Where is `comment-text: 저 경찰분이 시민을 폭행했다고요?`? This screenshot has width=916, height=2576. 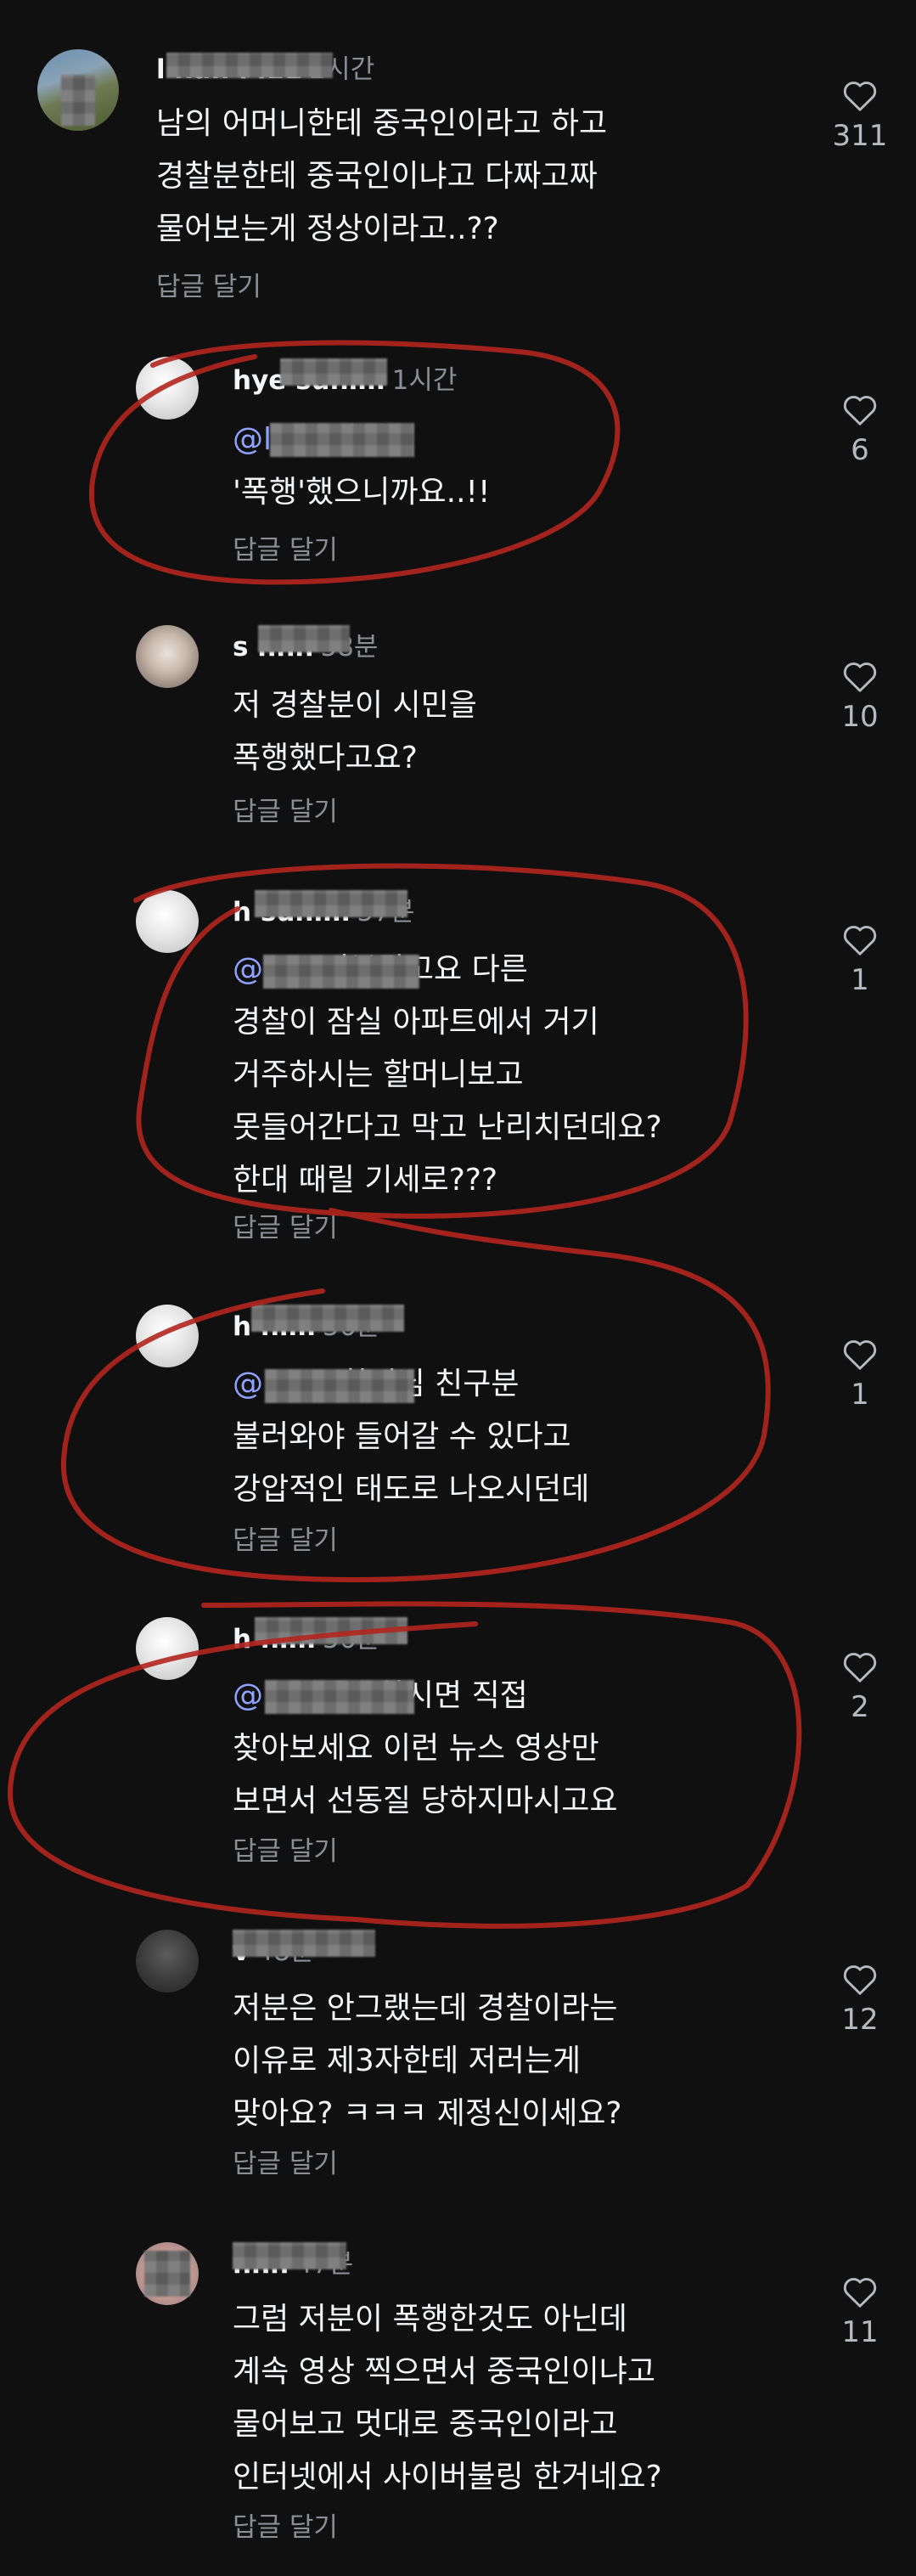
comment-text: 저 경찰분이 시민을 폭행했다고요? is located at coordinates (355, 731).